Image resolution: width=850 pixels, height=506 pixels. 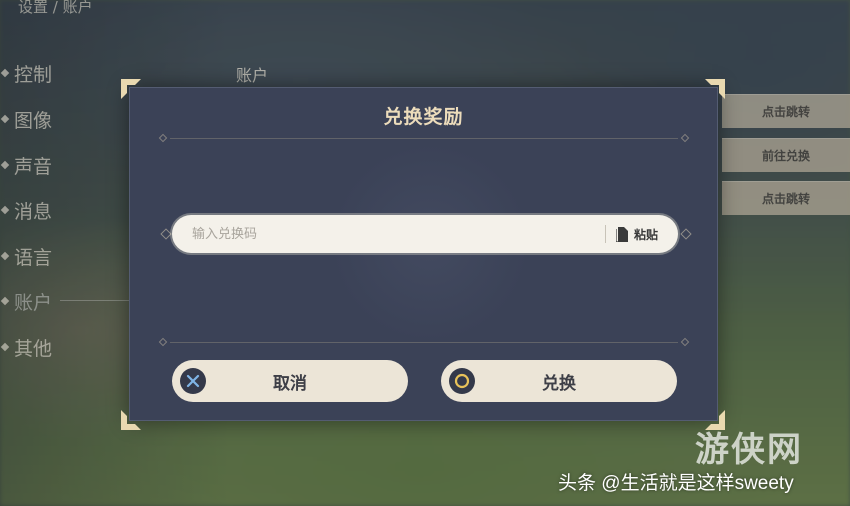 I want to click on cancel-button: 取消, so click(x=290, y=381).